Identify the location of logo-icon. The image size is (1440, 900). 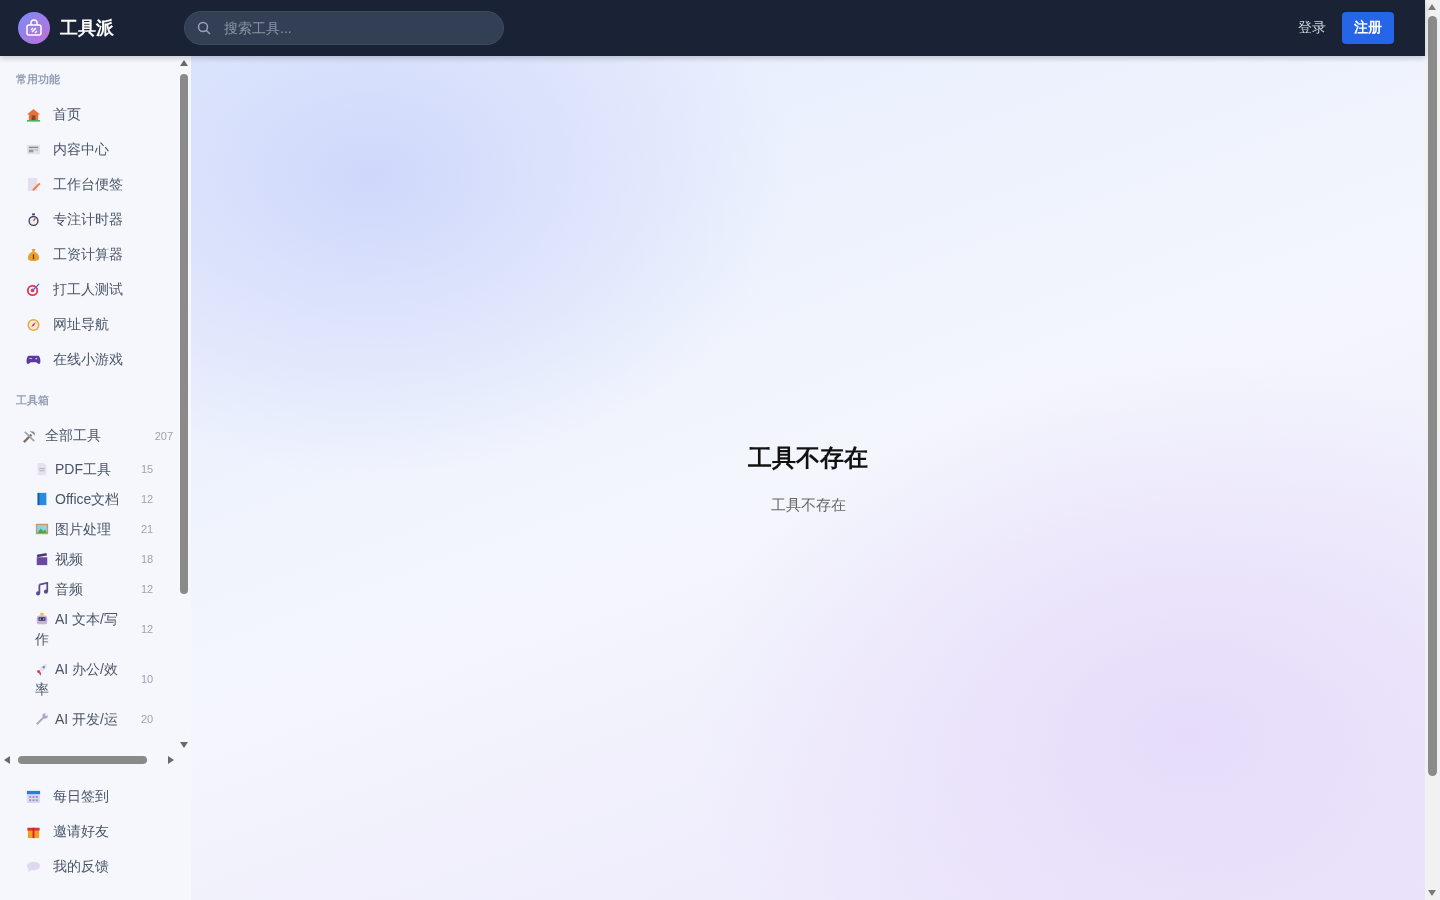
(34, 28).